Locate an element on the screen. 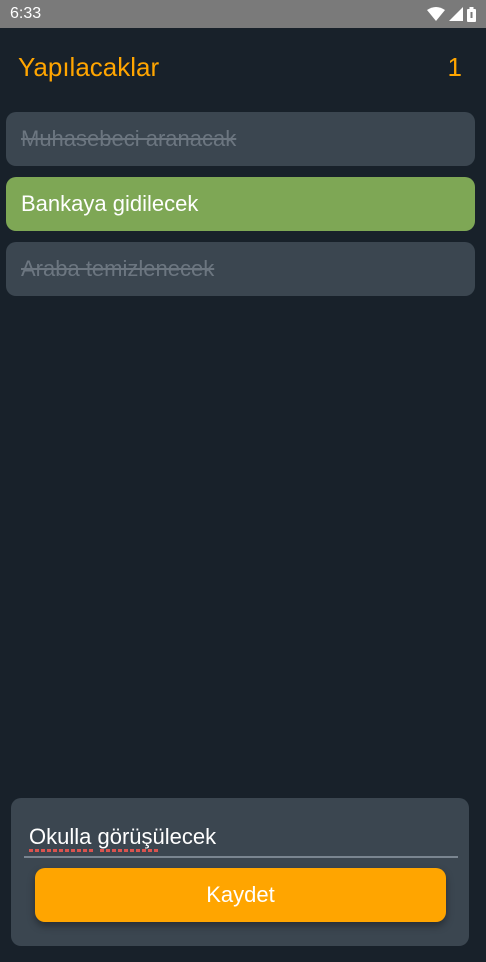 This screenshot has width=486, height=962. task-item: Araba temizlenecek is located at coordinates (240, 269).